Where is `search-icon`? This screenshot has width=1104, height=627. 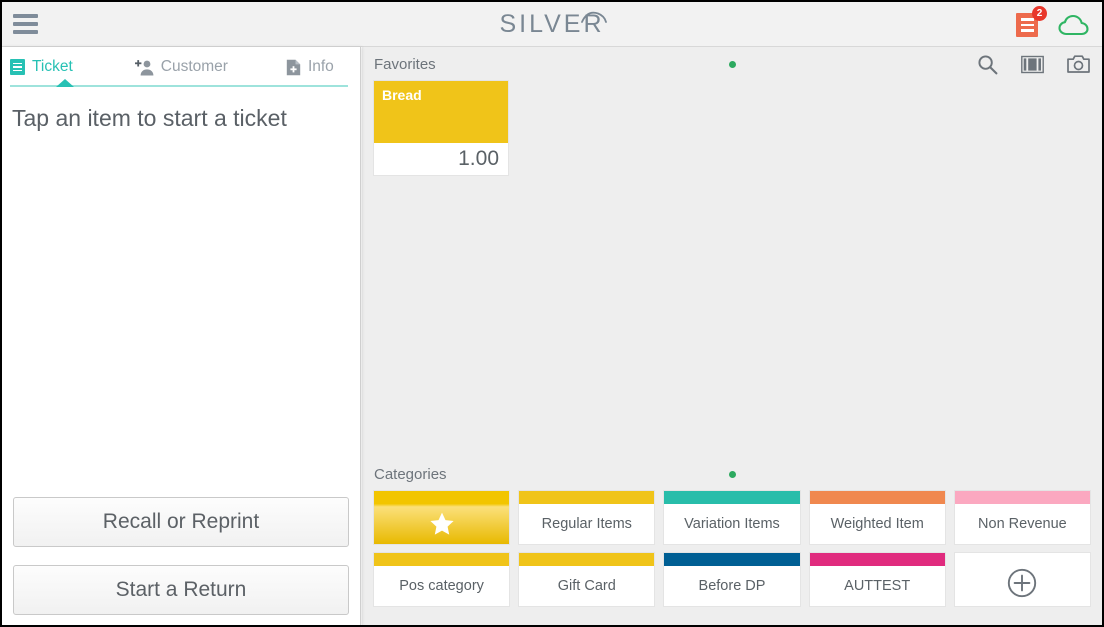 search-icon is located at coordinates (987, 64).